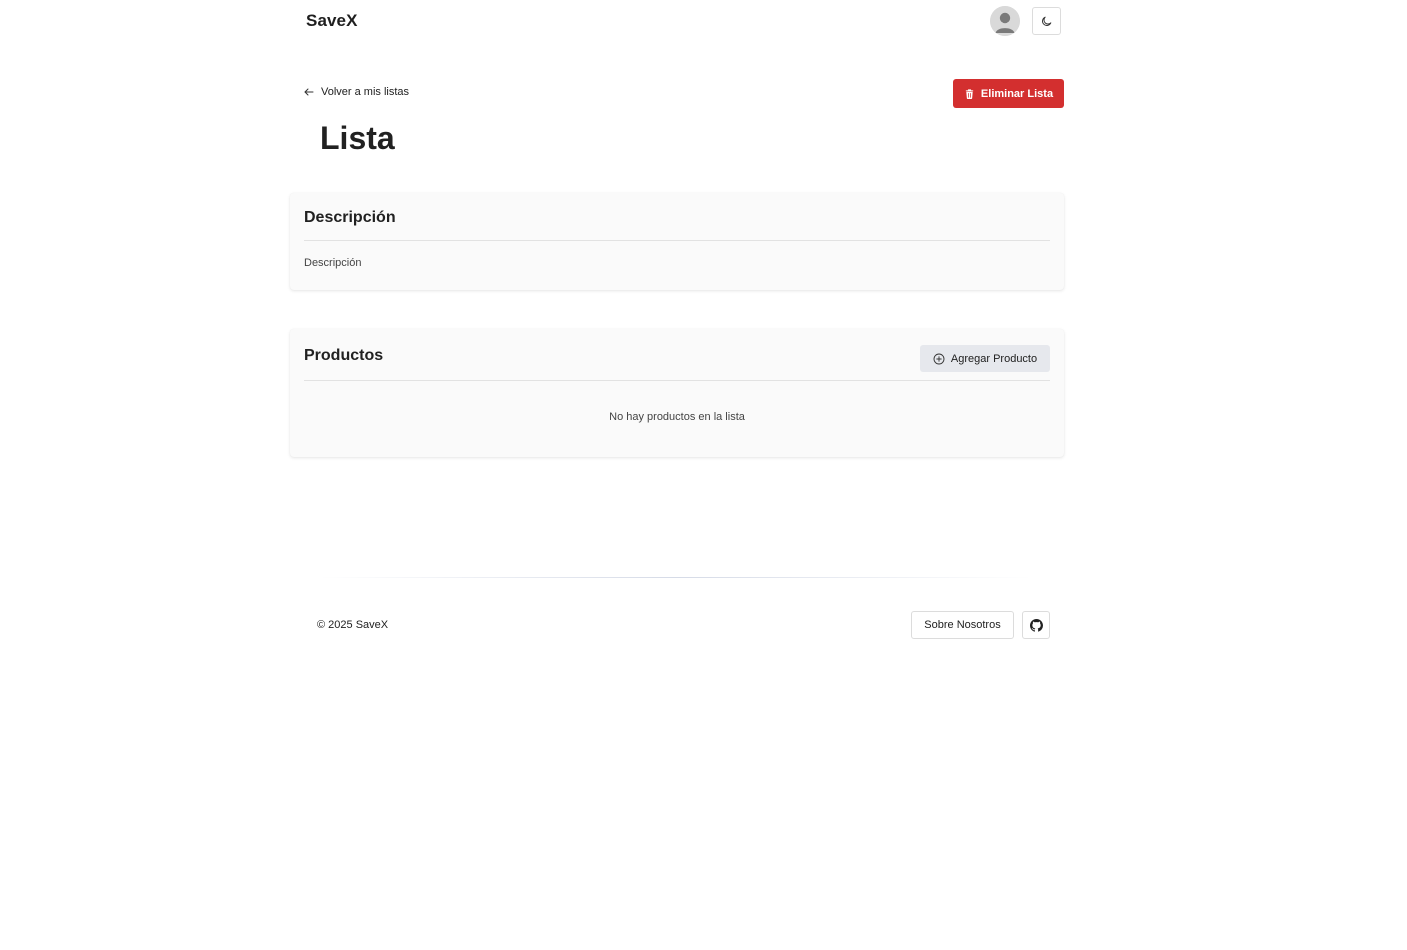 This screenshot has width=1407, height=950. Describe the element at coordinates (1017, 93) in the screenshot. I see `delete-list-label: Eliminar Lista` at that location.